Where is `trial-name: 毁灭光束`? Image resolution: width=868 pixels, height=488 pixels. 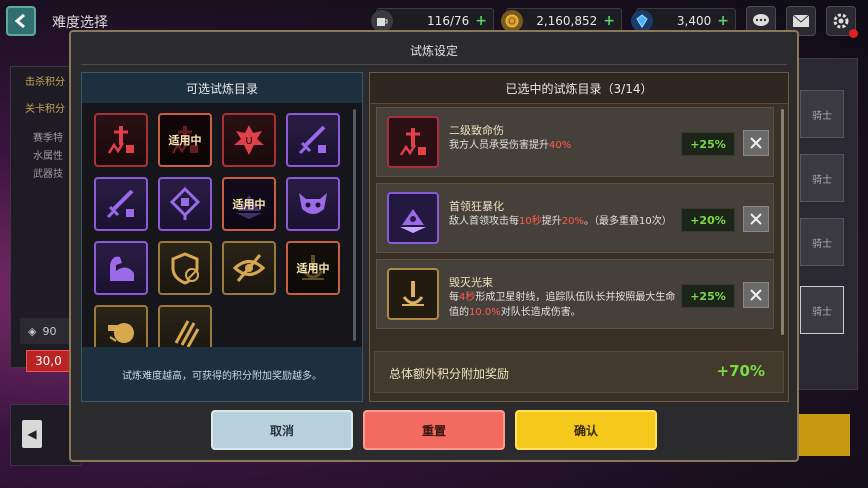
trial-name: 毁灭光束 is located at coordinates (471, 282).